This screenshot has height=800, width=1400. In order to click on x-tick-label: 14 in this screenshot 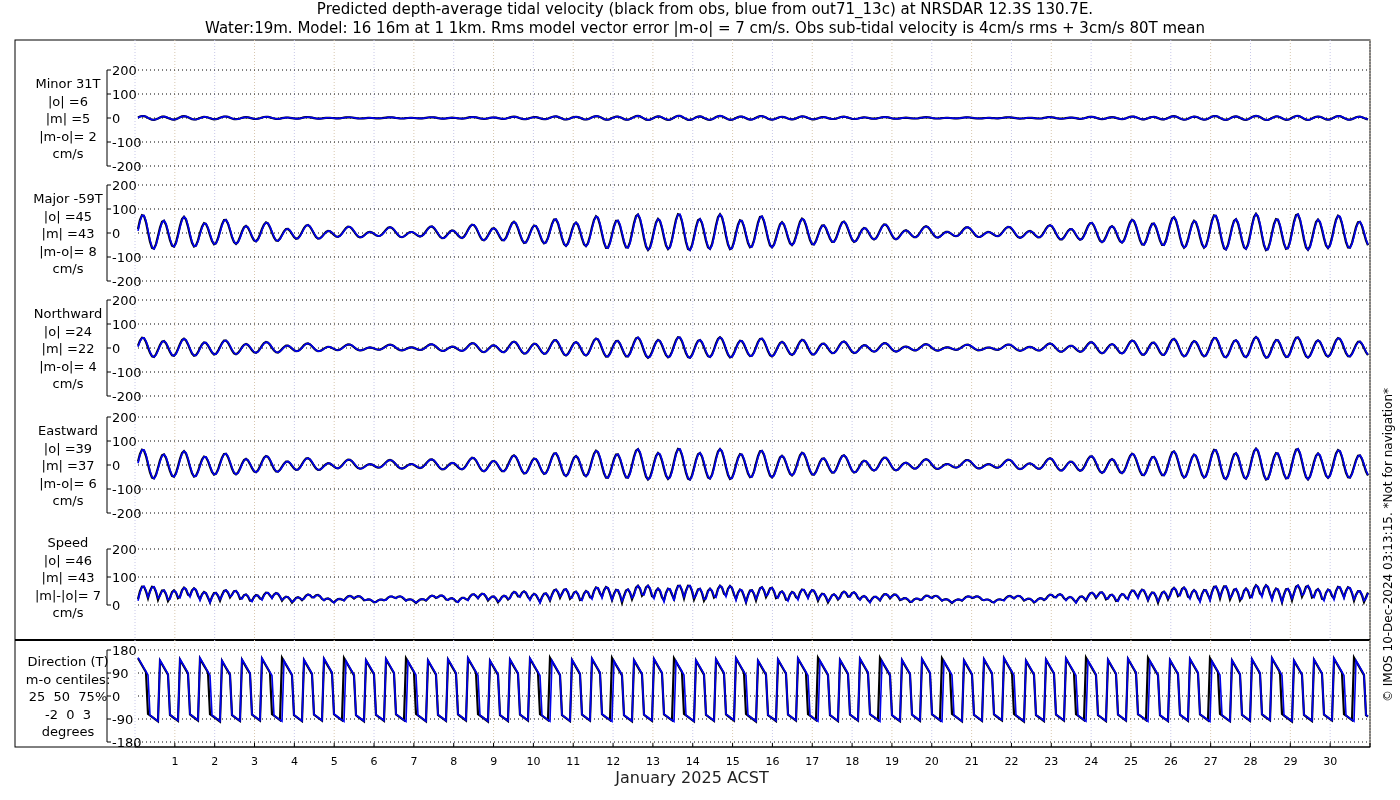, I will do `click(692, 761)`.